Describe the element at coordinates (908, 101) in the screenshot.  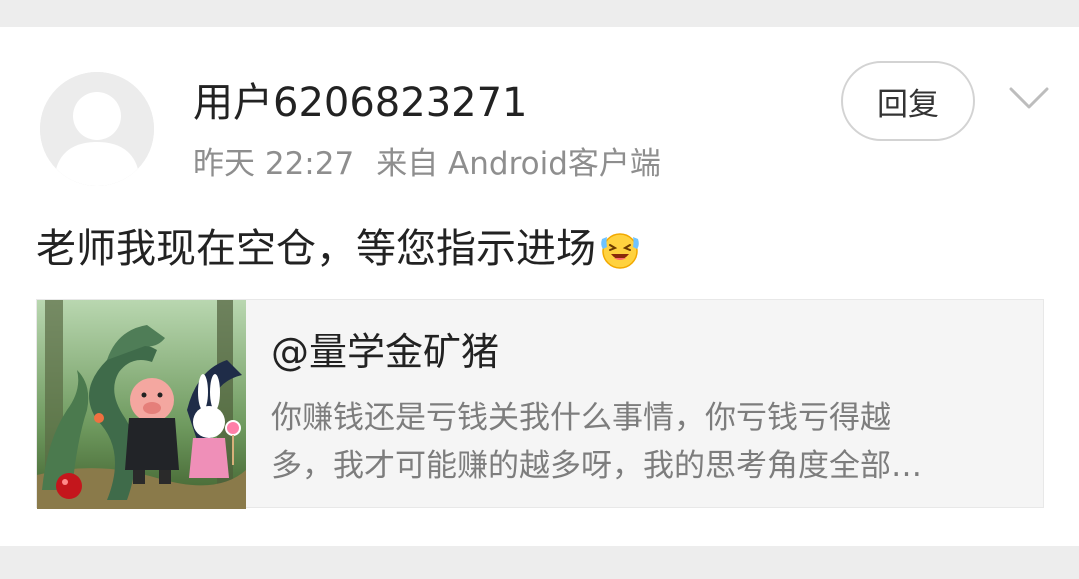
I see `reply-button: 回复` at that location.